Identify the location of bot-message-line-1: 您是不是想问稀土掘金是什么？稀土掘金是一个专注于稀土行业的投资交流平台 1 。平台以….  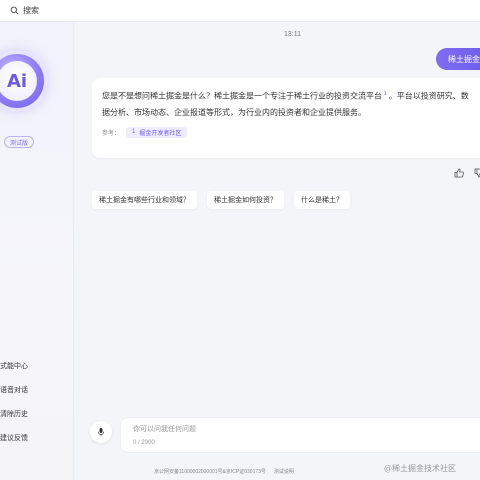
(291, 95).